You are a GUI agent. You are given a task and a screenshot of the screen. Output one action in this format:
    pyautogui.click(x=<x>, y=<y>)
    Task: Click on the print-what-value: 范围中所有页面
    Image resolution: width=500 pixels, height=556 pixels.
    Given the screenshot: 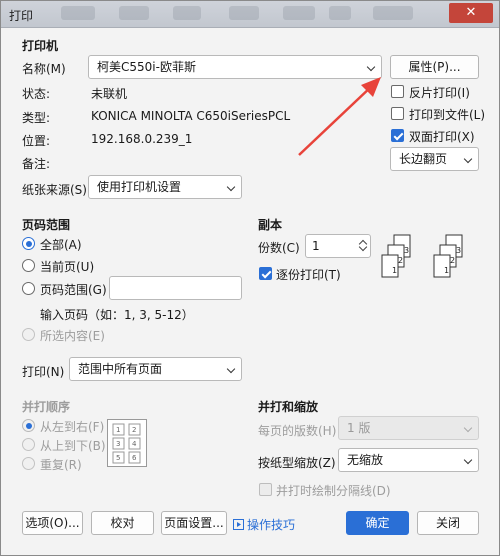 What is the action you would take?
    pyautogui.click(x=120, y=369)
    